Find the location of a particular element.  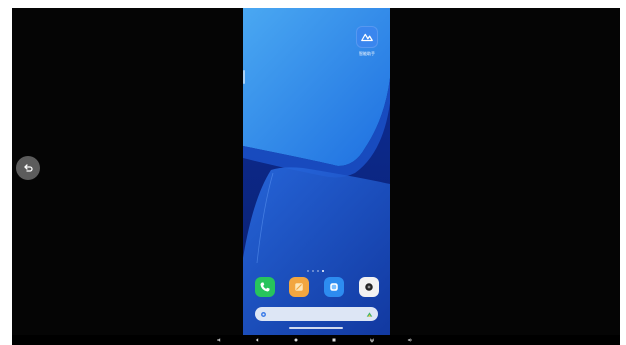

app-label: 智能助手 is located at coordinates (367, 53).